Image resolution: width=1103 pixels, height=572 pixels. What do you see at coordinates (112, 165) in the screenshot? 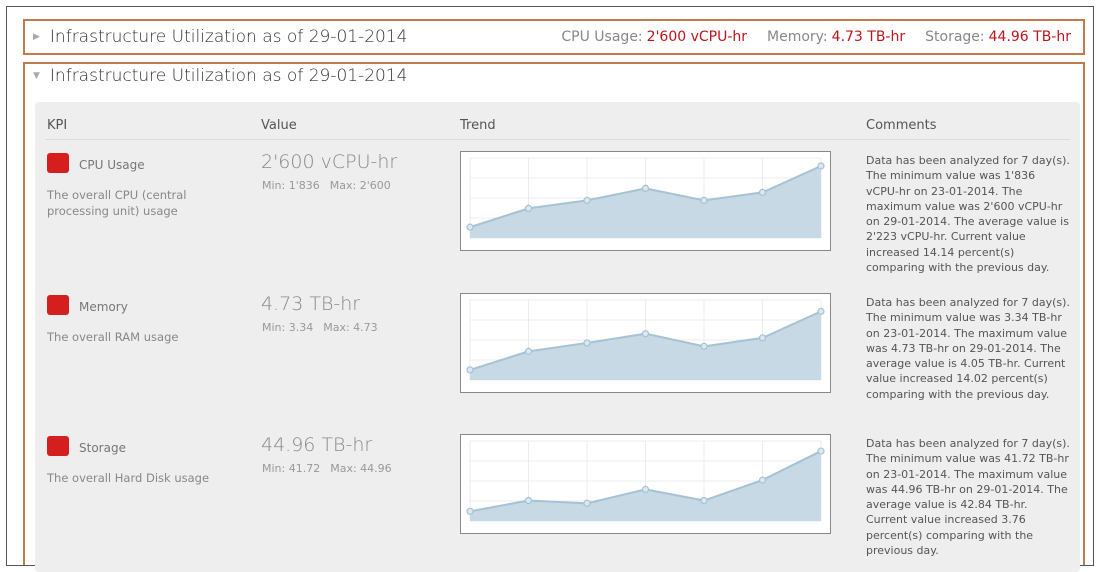
I see `kpi-name: CPU Usage` at bounding box center [112, 165].